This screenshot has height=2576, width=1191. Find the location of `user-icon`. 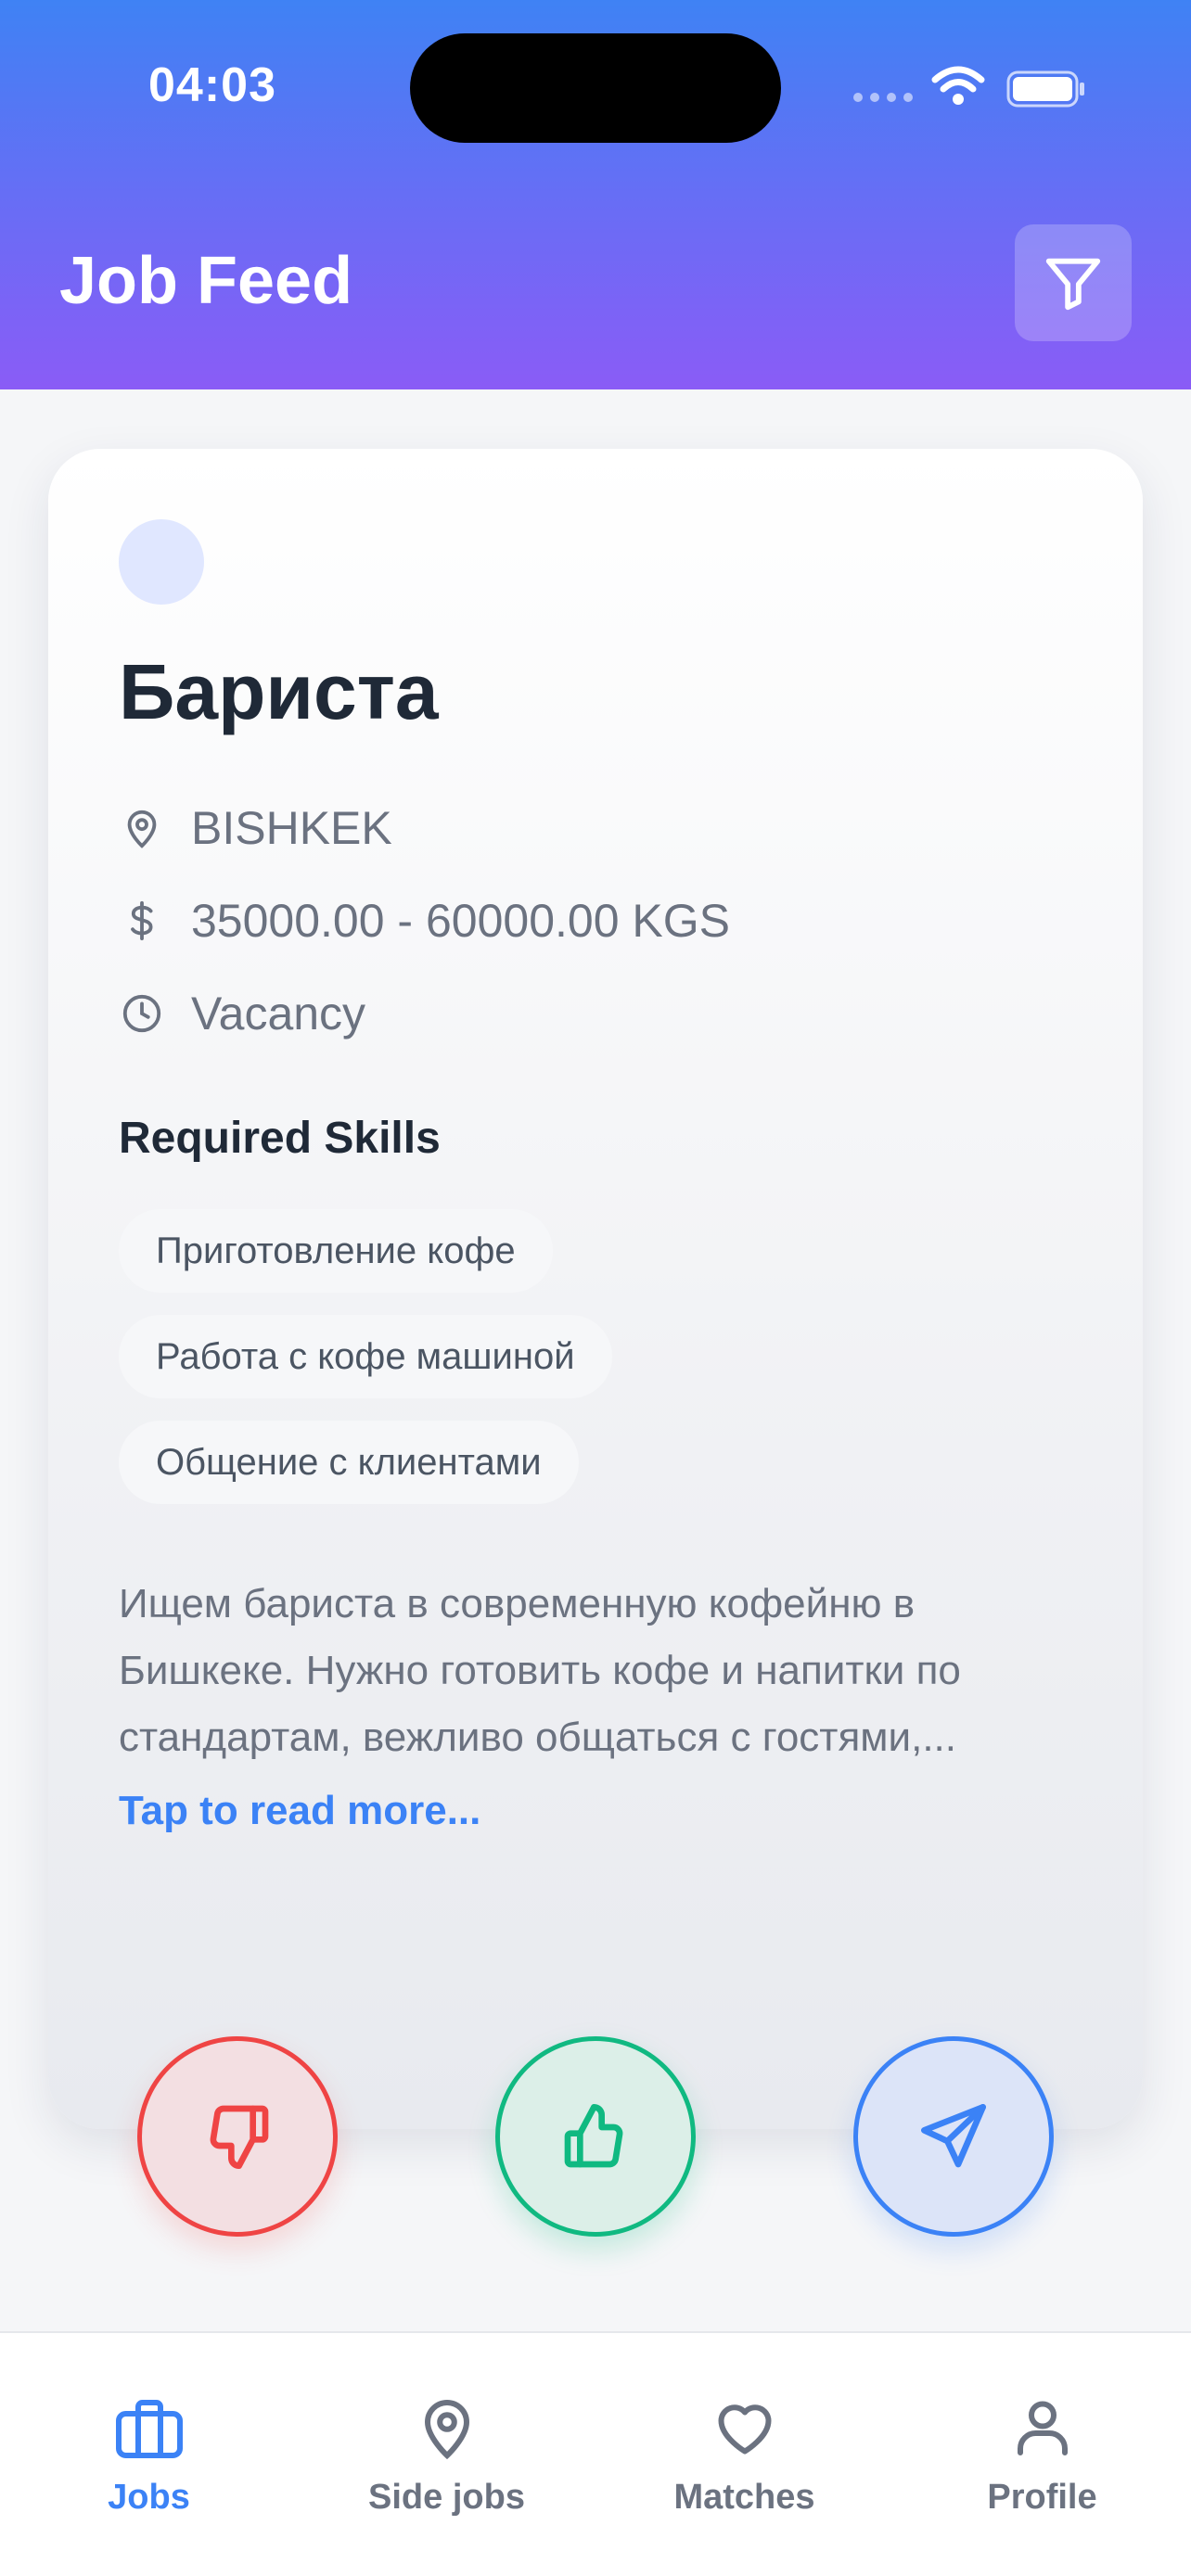

user-icon is located at coordinates (1042, 2428).